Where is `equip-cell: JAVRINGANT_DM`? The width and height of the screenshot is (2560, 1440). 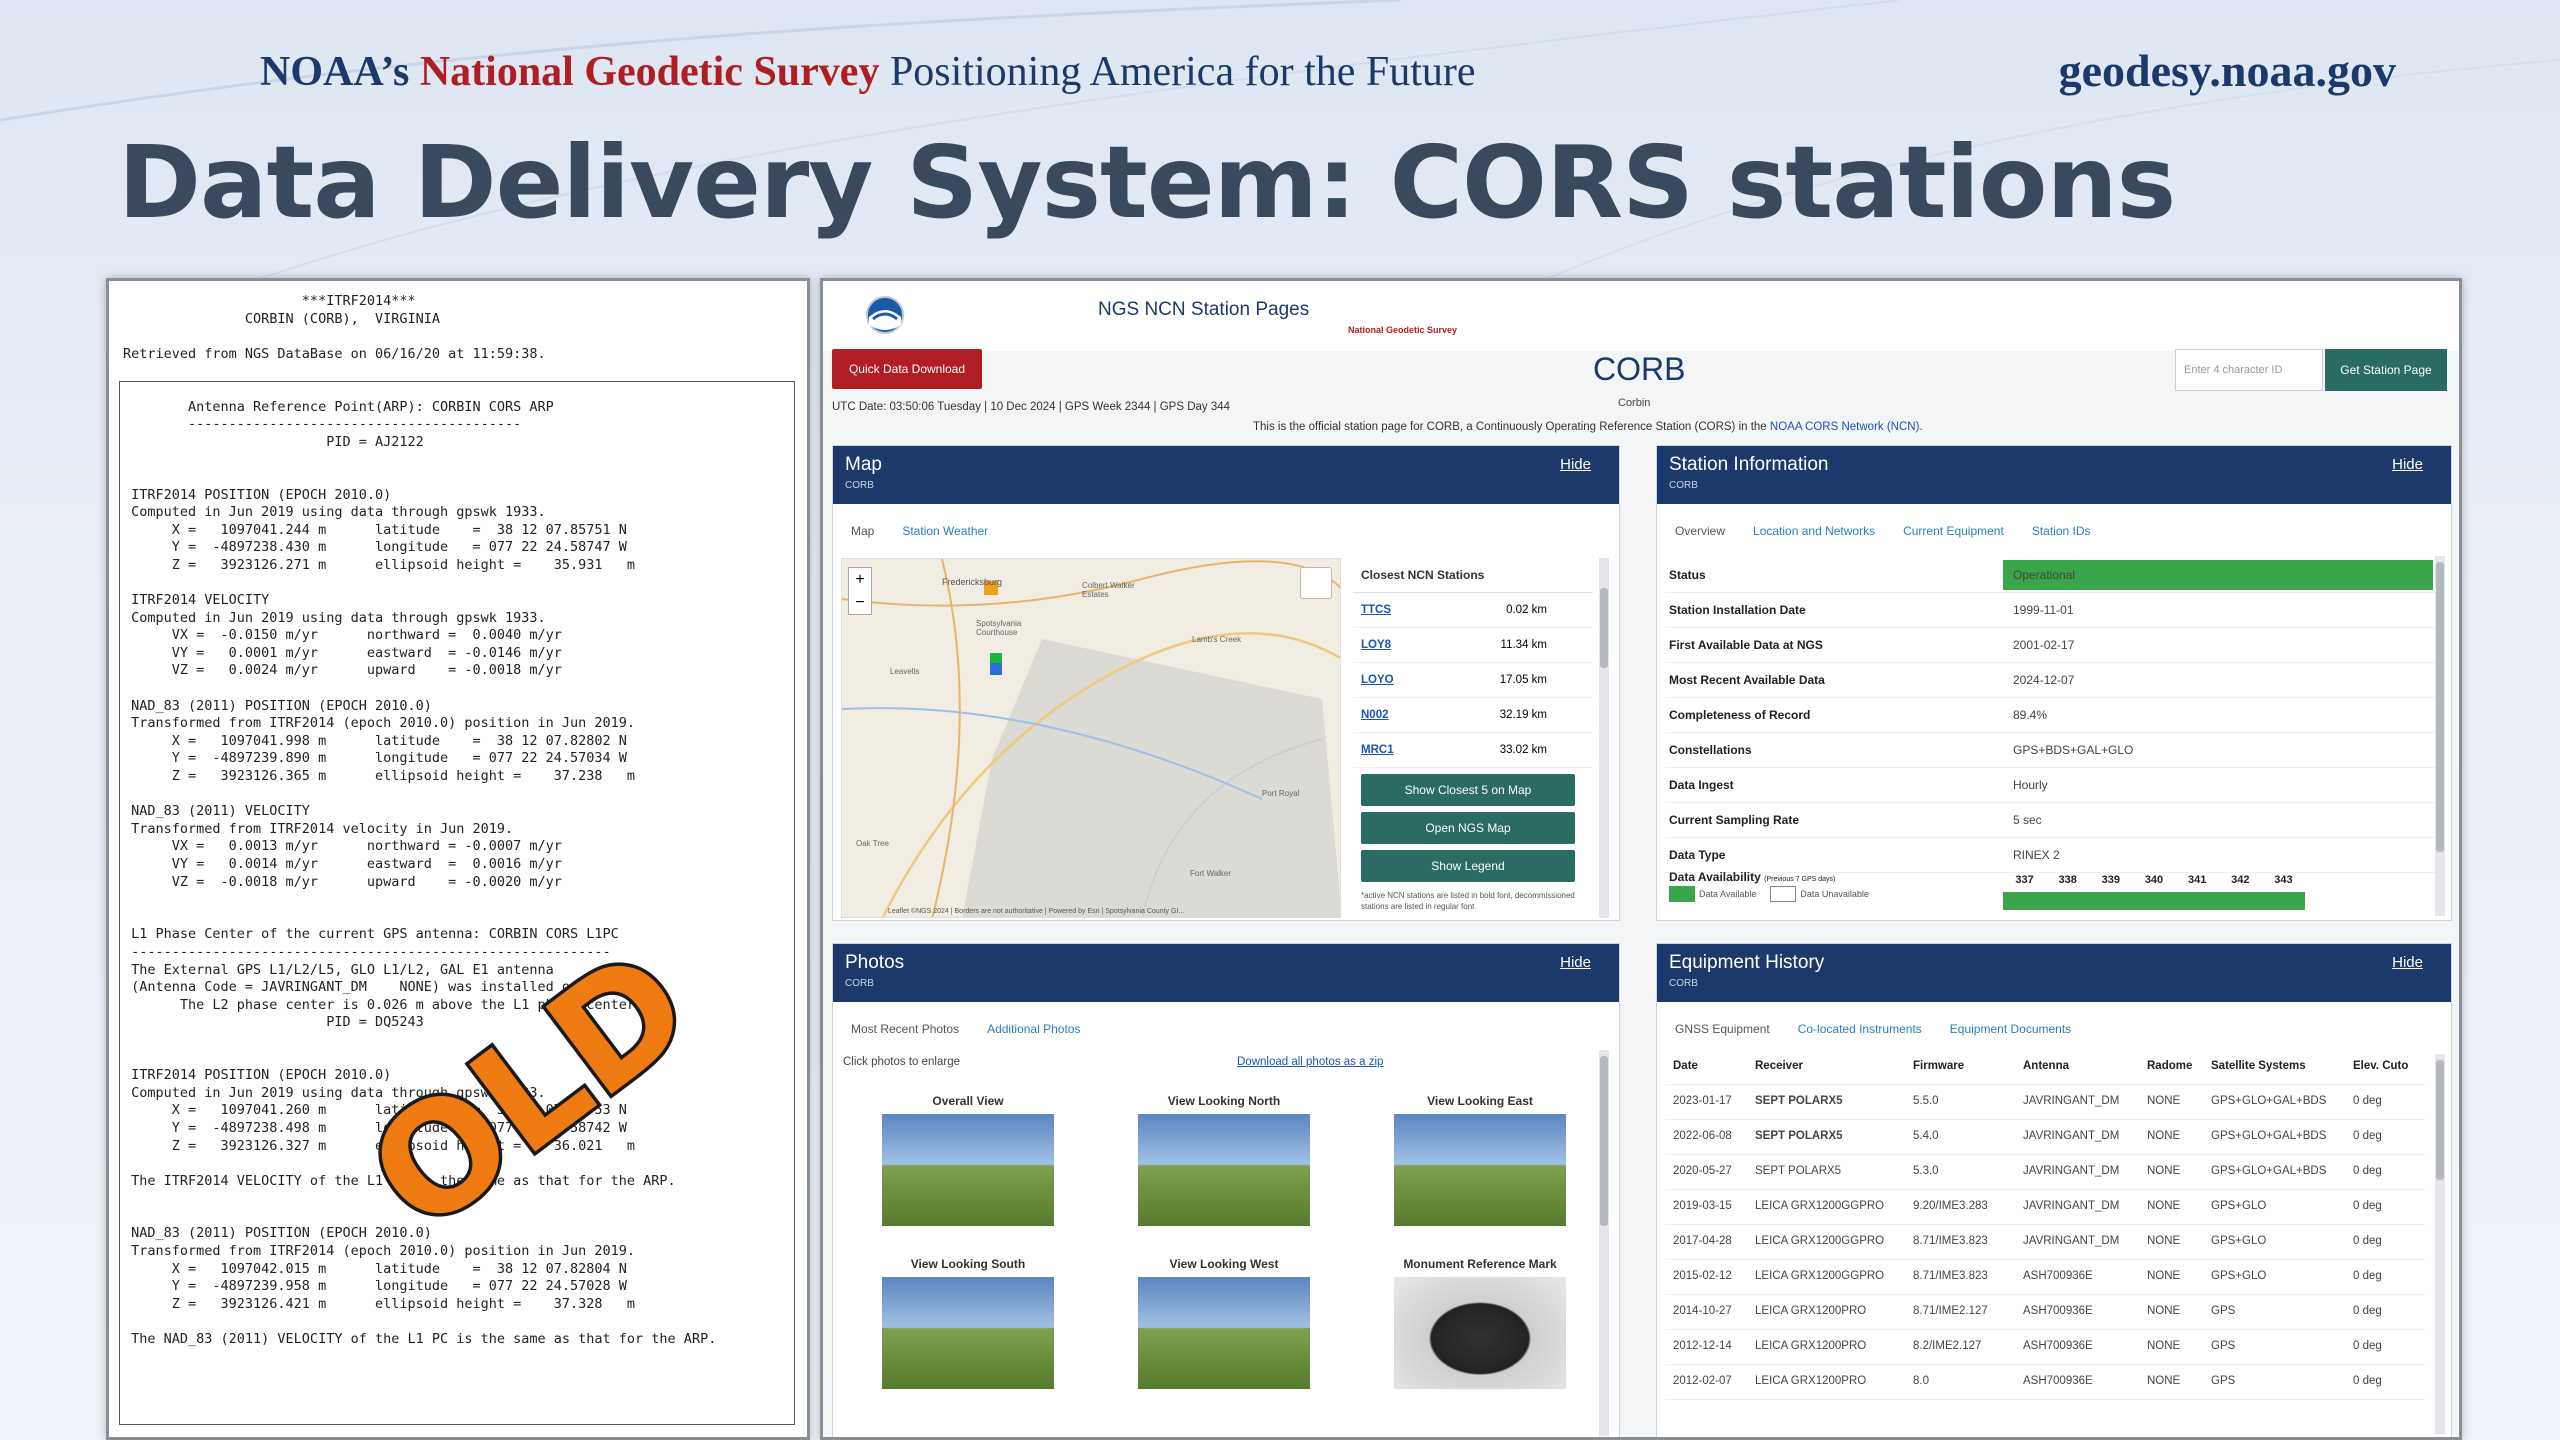 equip-cell: JAVRINGANT_DM is located at coordinates (2071, 1101).